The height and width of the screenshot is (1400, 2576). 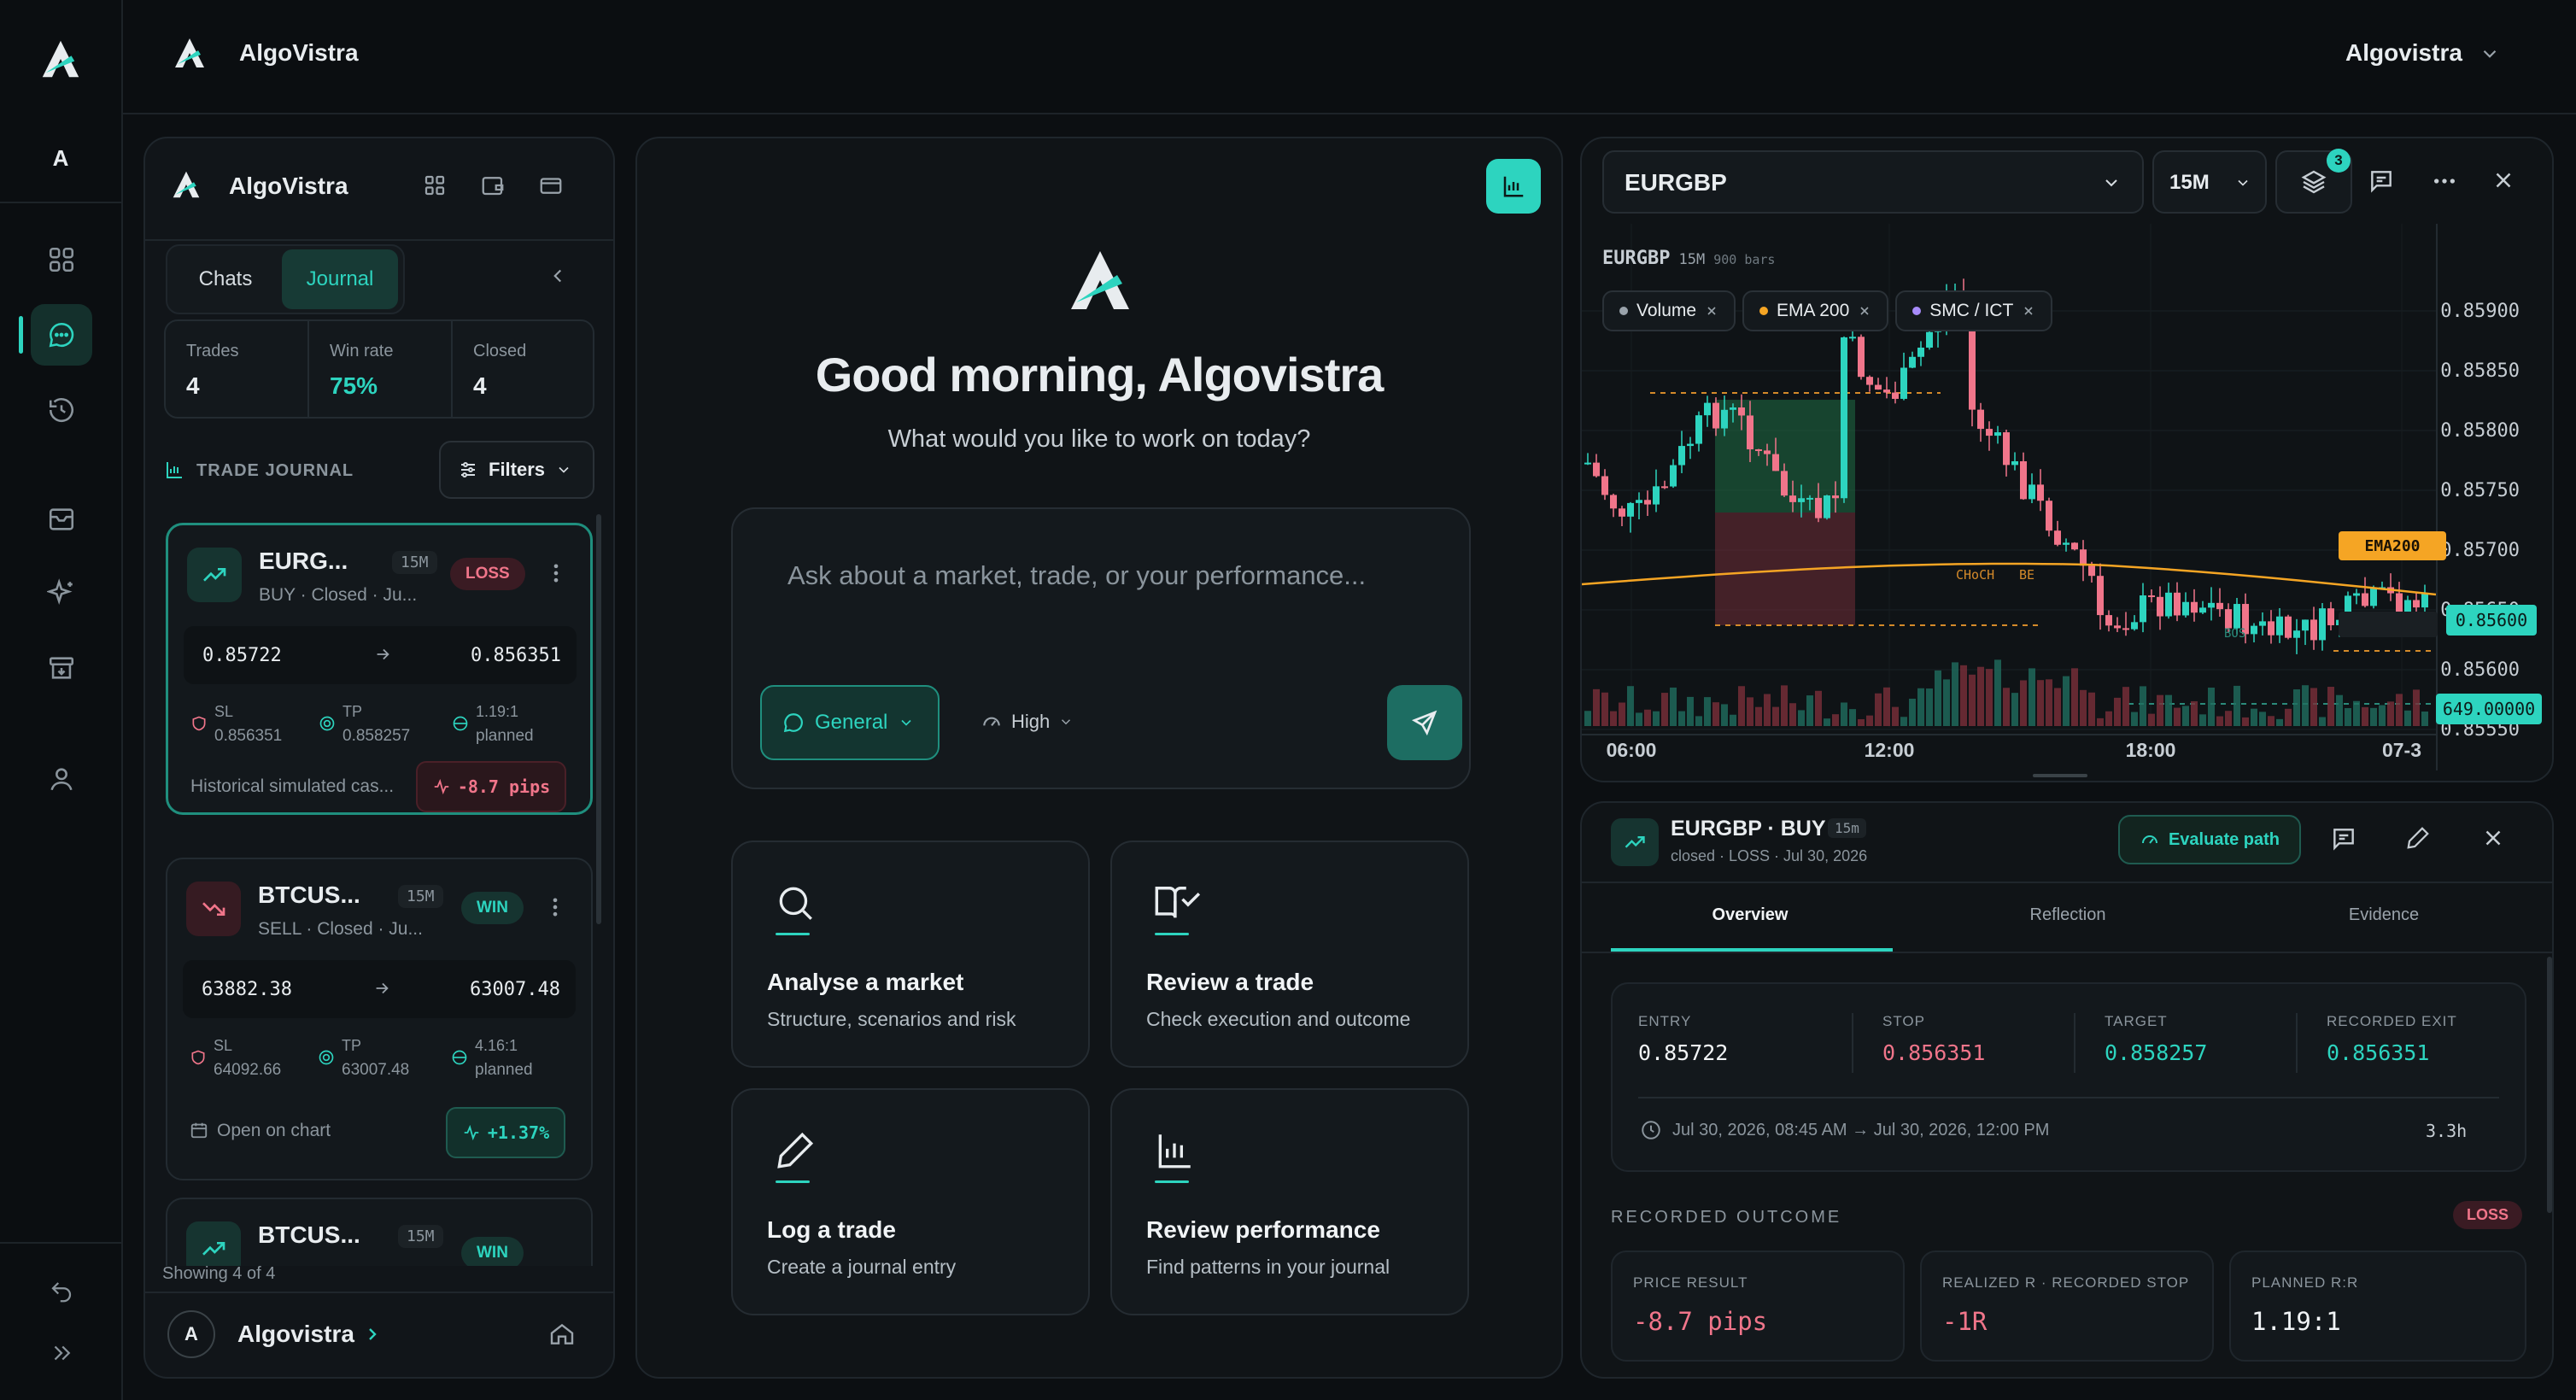 I want to click on dashboard-icon, so click(x=61, y=260).